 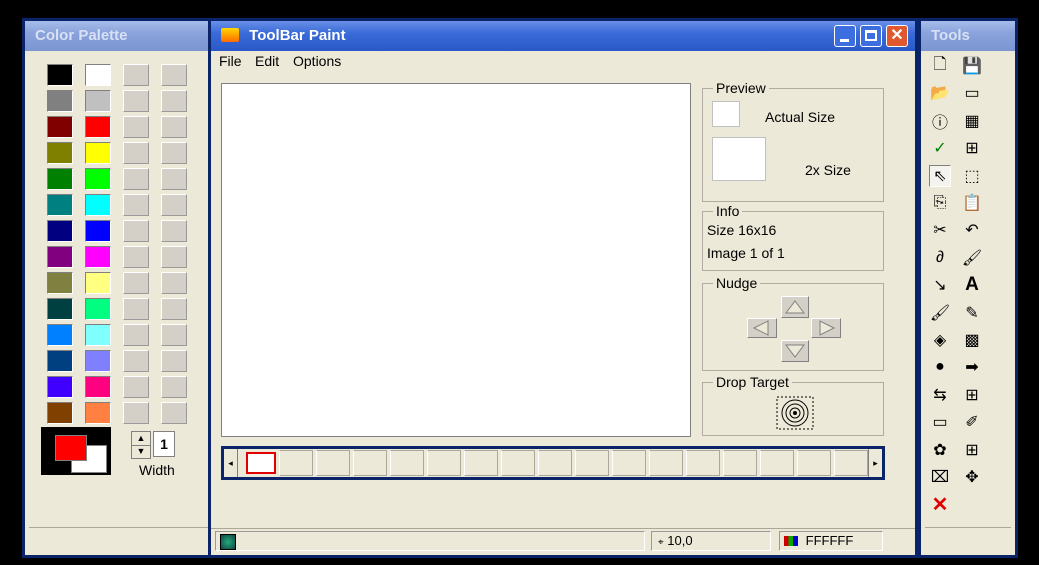 I want to click on nudge-up-button, so click(x=795, y=307).